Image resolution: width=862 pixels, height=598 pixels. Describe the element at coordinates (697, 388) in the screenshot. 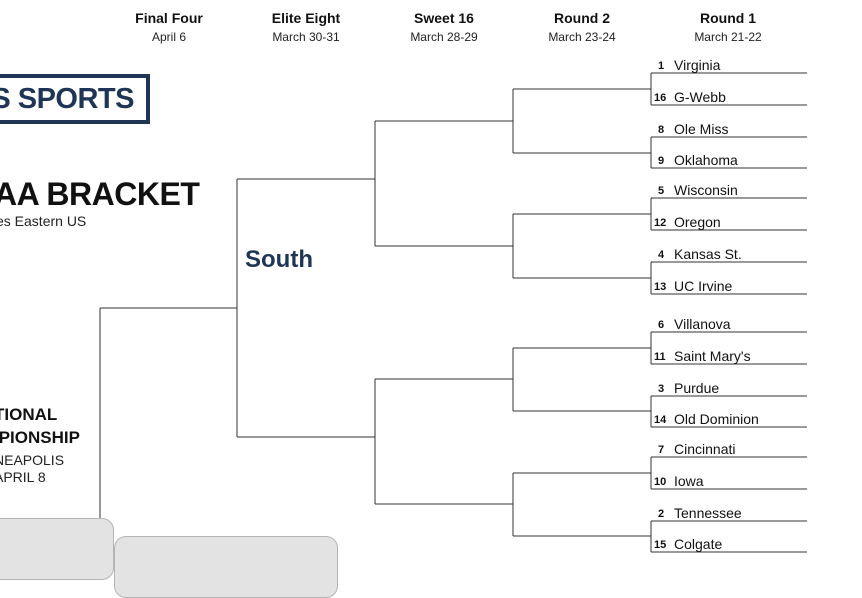

I see `team-name: Purdue` at that location.